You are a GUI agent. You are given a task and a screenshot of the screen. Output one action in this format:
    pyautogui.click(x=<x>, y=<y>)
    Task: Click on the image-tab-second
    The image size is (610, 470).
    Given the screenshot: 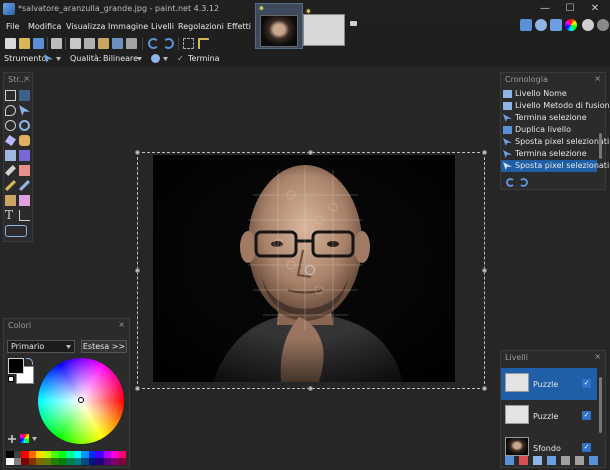 What is the action you would take?
    pyautogui.click(x=324, y=30)
    